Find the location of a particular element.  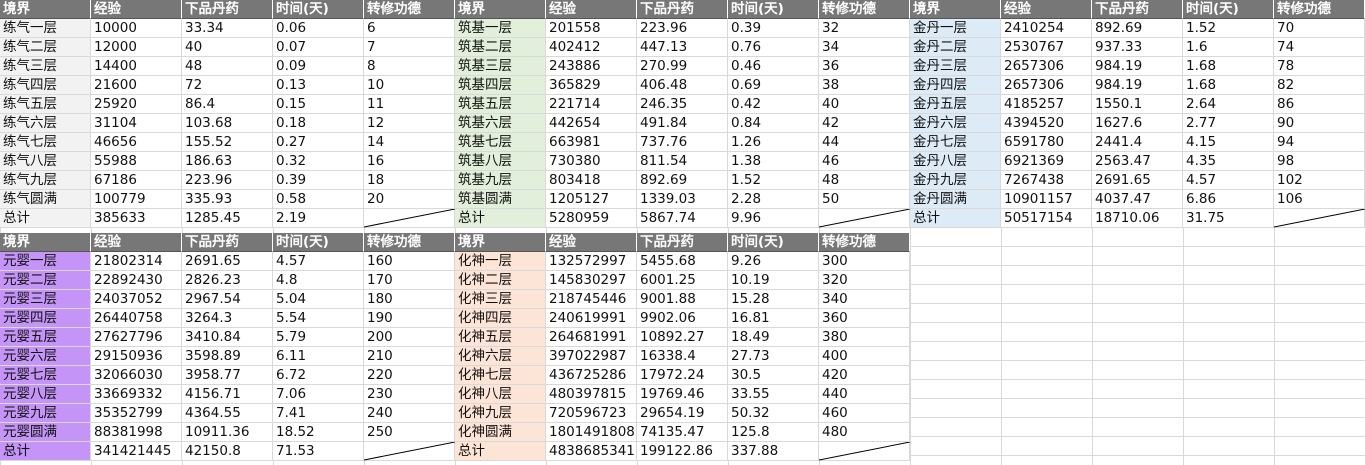

cell-merit: 320 is located at coordinates (864, 280).